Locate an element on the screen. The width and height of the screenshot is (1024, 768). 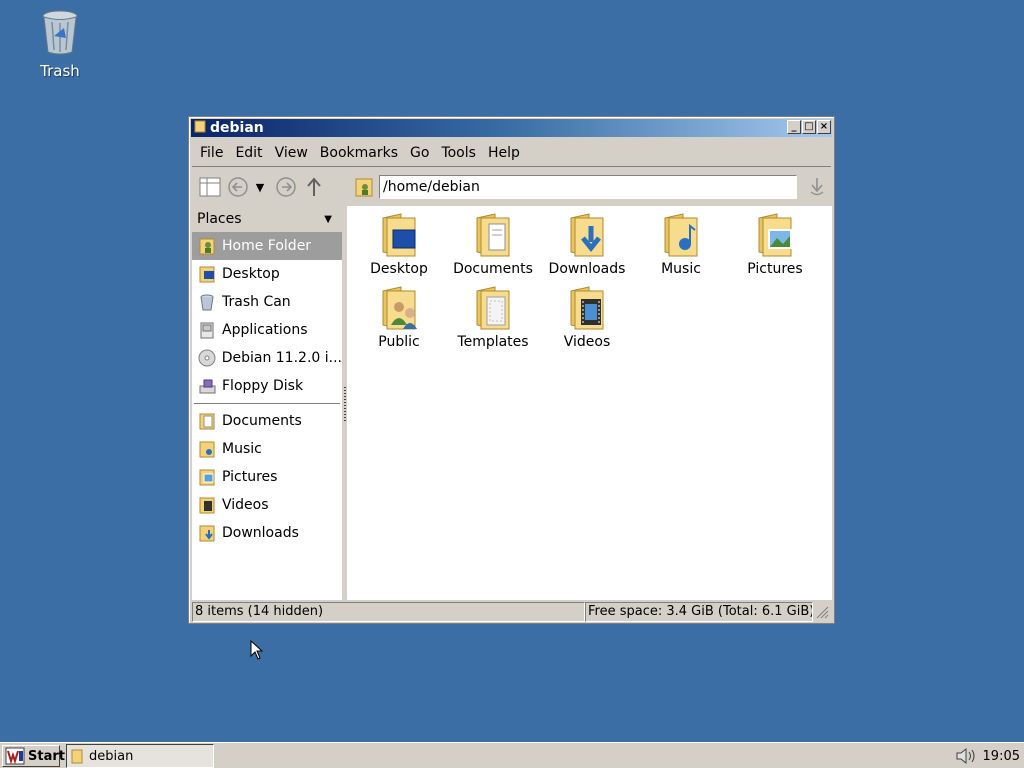
file-item-videos: Videos is located at coordinates (587, 317).